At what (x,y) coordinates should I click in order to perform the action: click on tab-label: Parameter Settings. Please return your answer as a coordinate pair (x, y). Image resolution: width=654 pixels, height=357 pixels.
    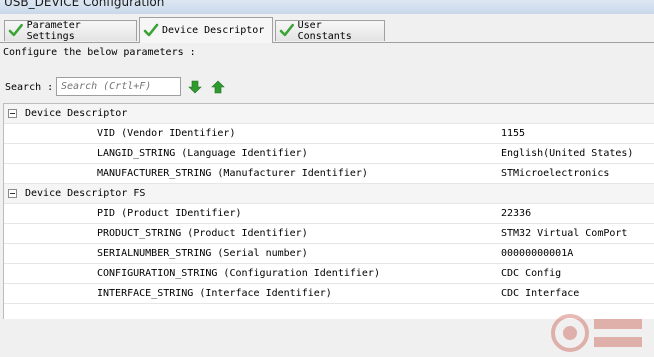
    Looking at the image, I should click on (53, 31).